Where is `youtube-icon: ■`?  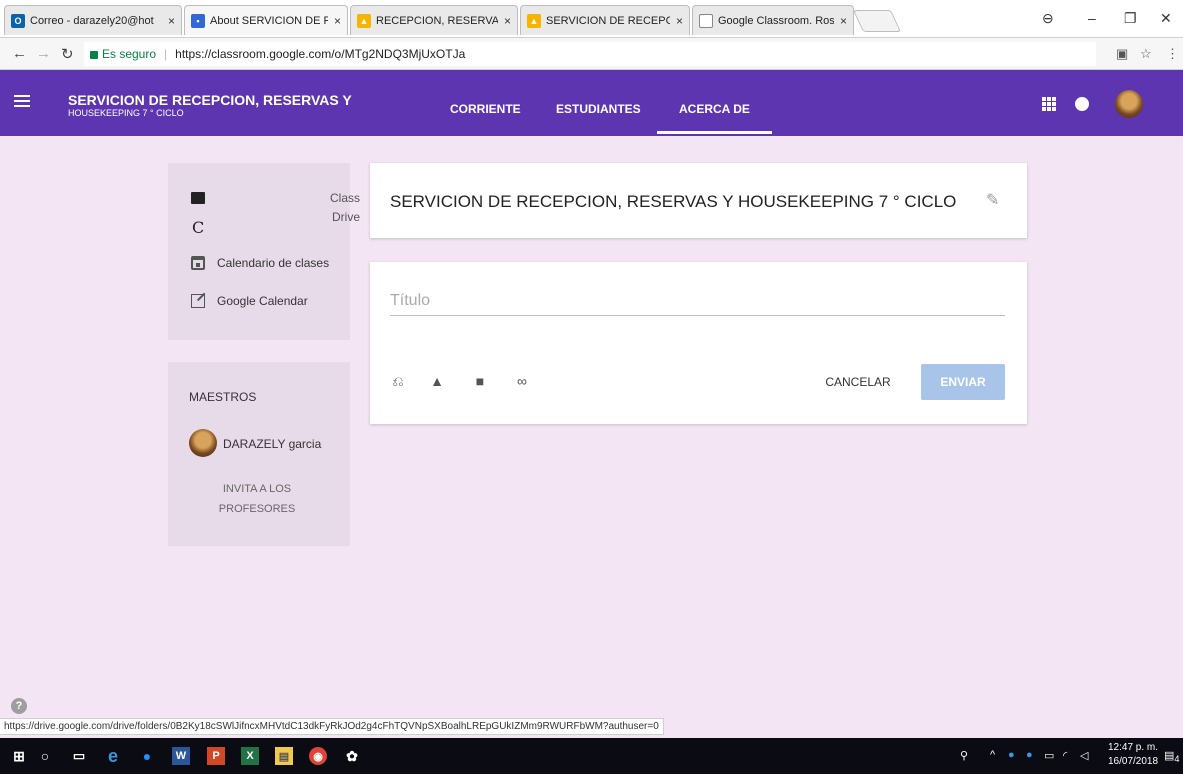 youtube-icon: ■ is located at coordinates (480, 381).